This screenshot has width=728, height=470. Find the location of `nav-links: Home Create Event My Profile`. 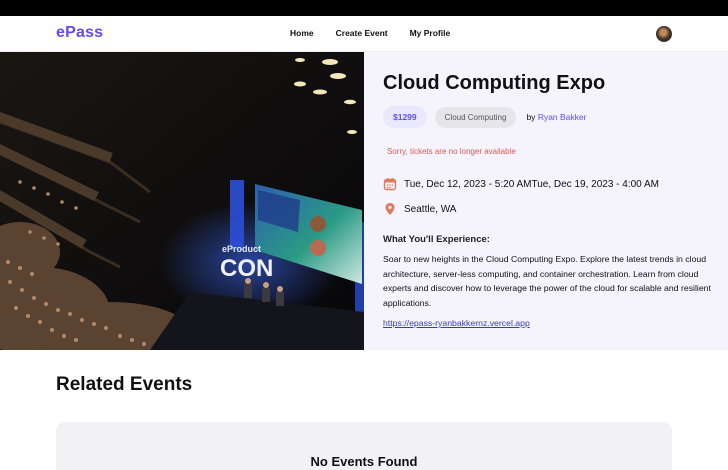

nav-links: Home Create Event My Profile is located at coordinates (370, 33).